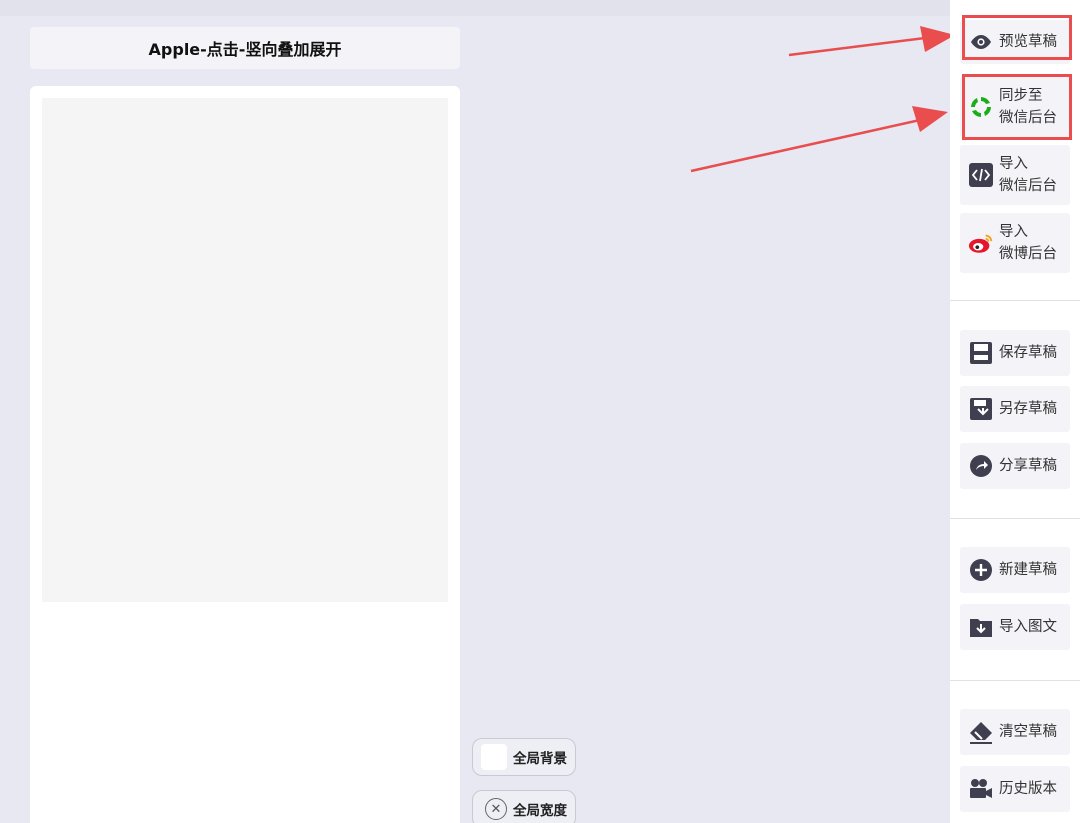 Image resolution: width=1080 pixels, height=823 pixels. Describe the element at coordinates (981, 353) in the screenshot. I see `save-icon` at that location.